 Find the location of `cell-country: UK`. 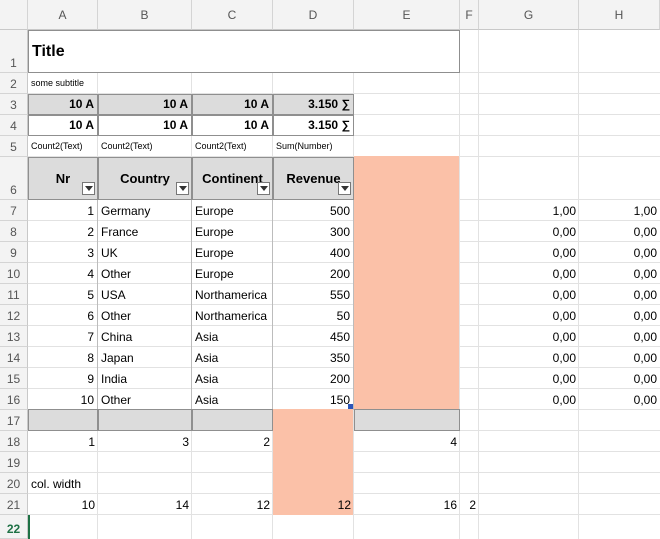

cell-country: UK is located at coordinates (145, 252).